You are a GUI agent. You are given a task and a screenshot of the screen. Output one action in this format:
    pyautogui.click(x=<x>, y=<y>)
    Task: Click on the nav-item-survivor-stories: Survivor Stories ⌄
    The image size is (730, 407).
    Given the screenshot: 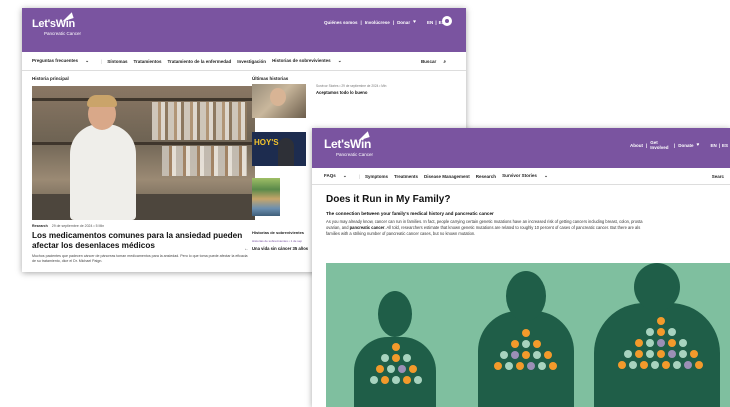 What is the action you would take?
    pyautogui.click(x=528, y=176)
    